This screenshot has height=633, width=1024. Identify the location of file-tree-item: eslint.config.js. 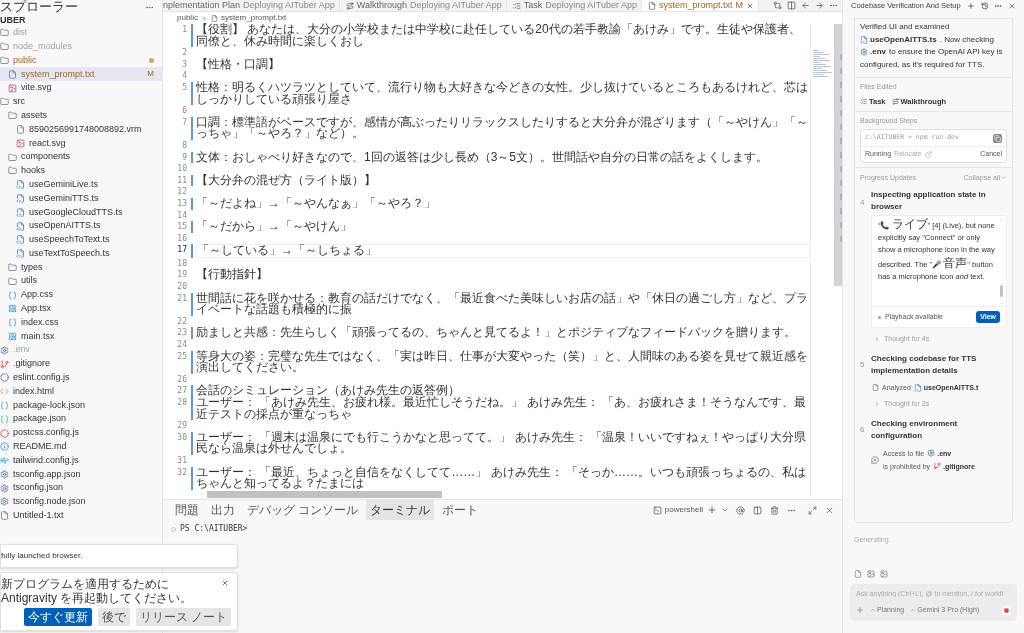
(81, 377).